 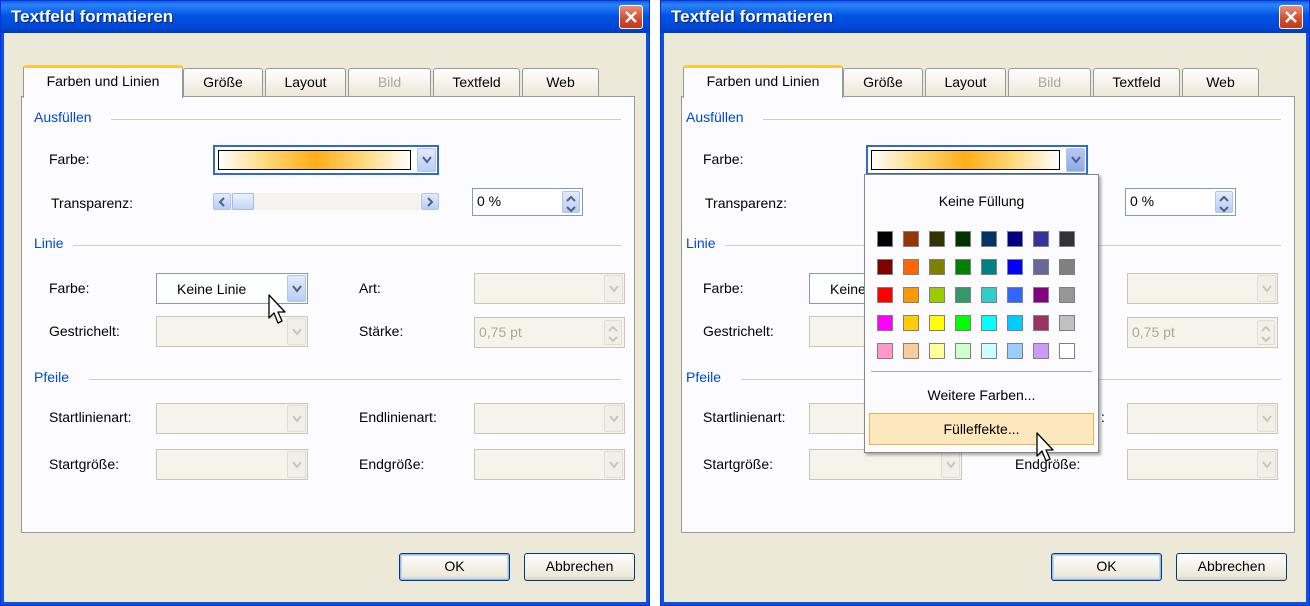 What do you see at coordinates (326, 201) in the screenshot?
I see `transparency-slider` at bounding box center [326, 201].